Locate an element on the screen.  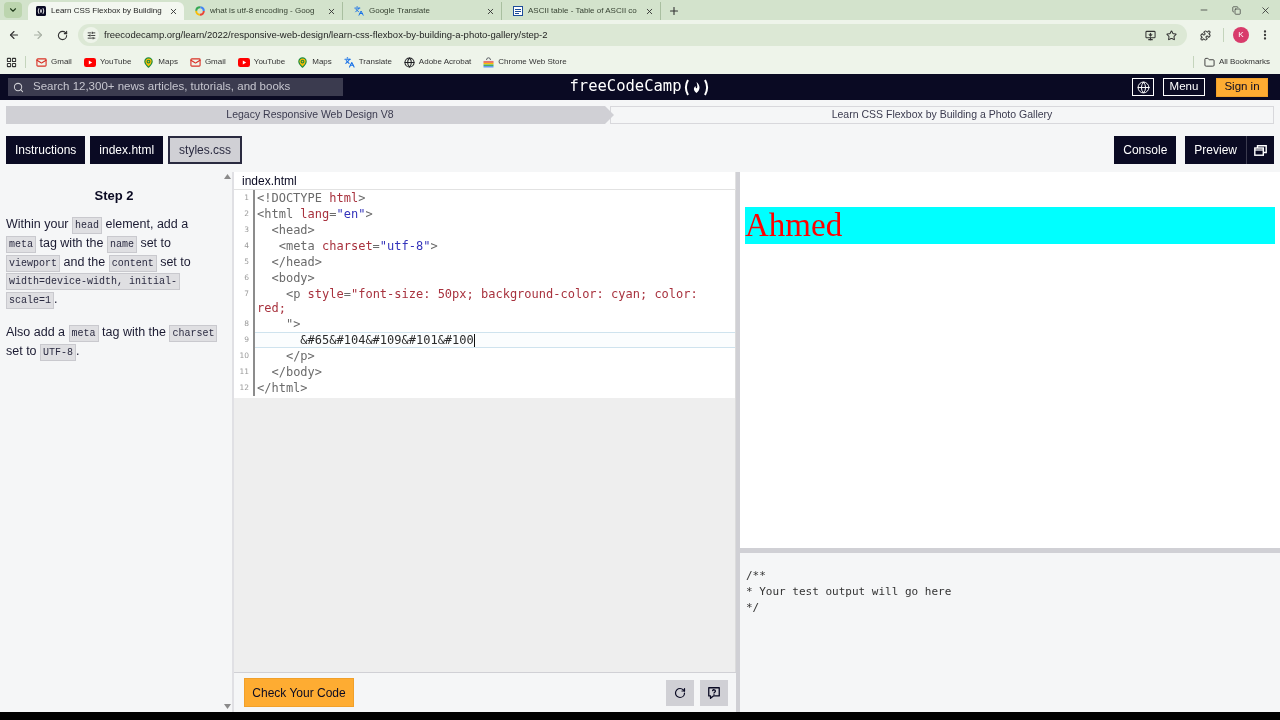
reload-icon is located at coordinates (62, 35).